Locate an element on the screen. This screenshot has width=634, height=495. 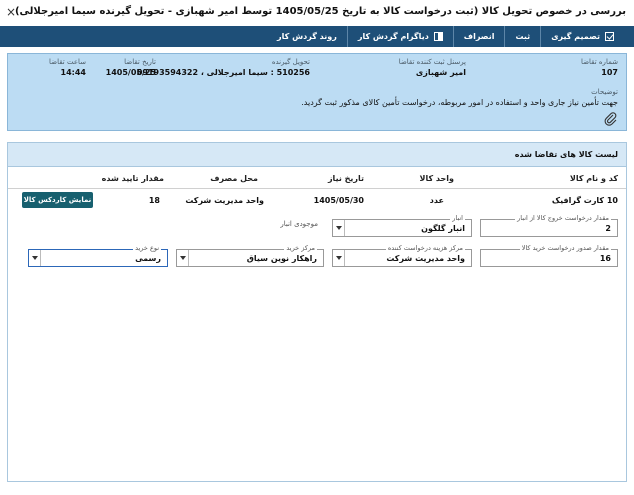
cancel-button: انصراف is located at coordinates (478, 36).